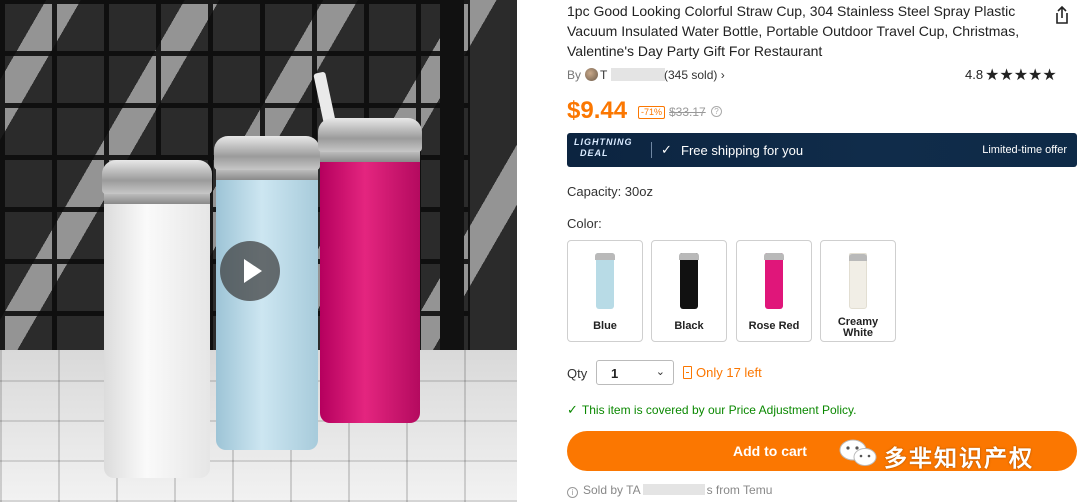 The height and width of the screenshot is (502, 1080). Describe the element at coordinates (574, 75) in the screenshot. I see `by-label: By` at that location.